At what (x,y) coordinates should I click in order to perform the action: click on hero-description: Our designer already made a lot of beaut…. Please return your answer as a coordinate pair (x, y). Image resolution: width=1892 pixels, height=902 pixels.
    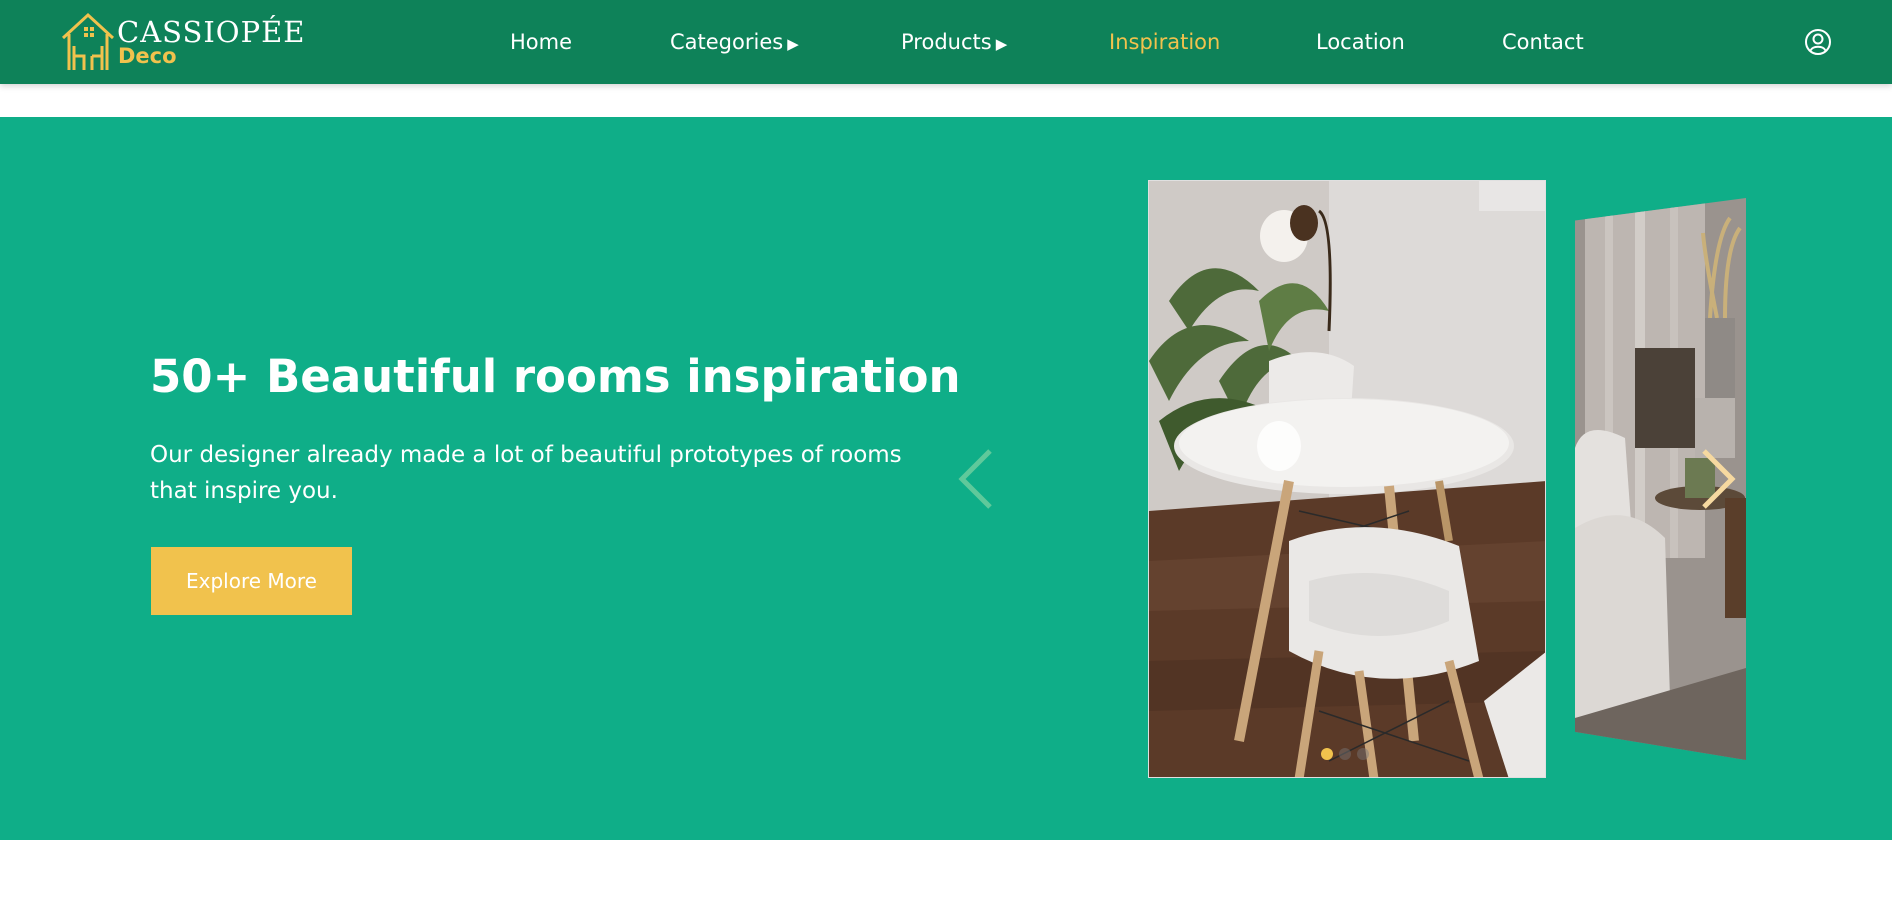
    Looking at the image, I should click on (526, 473).